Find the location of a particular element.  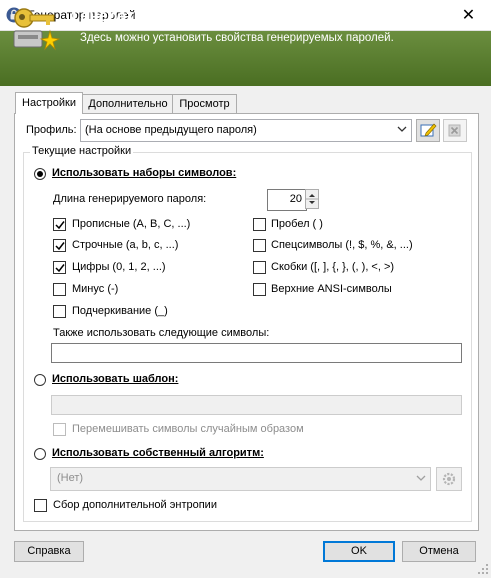

lowercase-label: Строчные (a, b, c, ...) is located at coordinates (125, 245).